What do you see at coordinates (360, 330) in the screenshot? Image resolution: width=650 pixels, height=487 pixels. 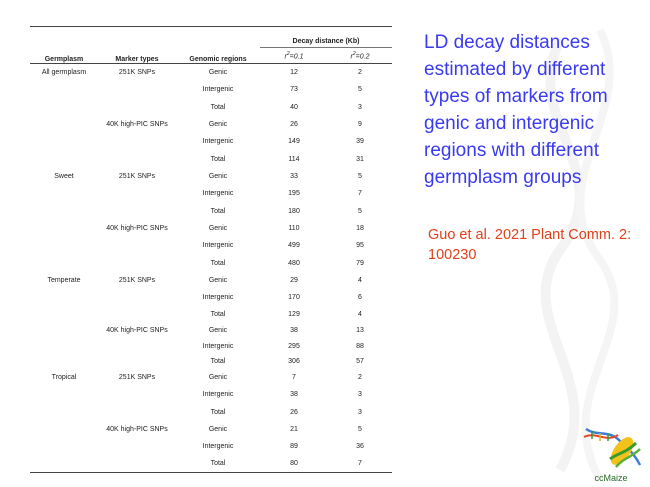 I see `cell-decay-r2-0-2: 13` at bounding box center [360, 330].